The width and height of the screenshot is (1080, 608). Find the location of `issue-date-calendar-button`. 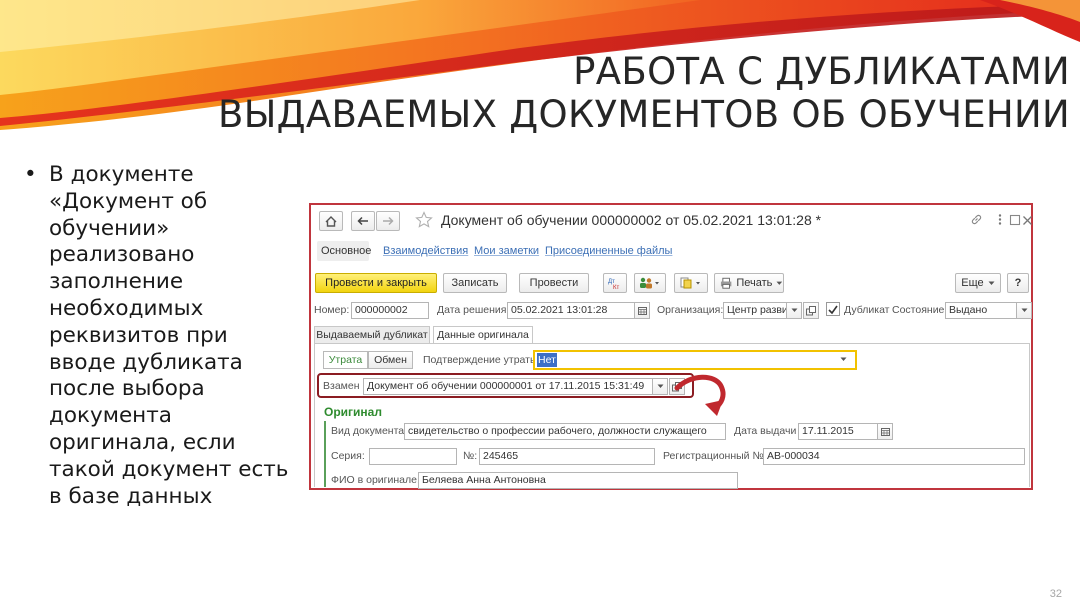

issue-date-calendar-button is located at coordinates (885, 431).